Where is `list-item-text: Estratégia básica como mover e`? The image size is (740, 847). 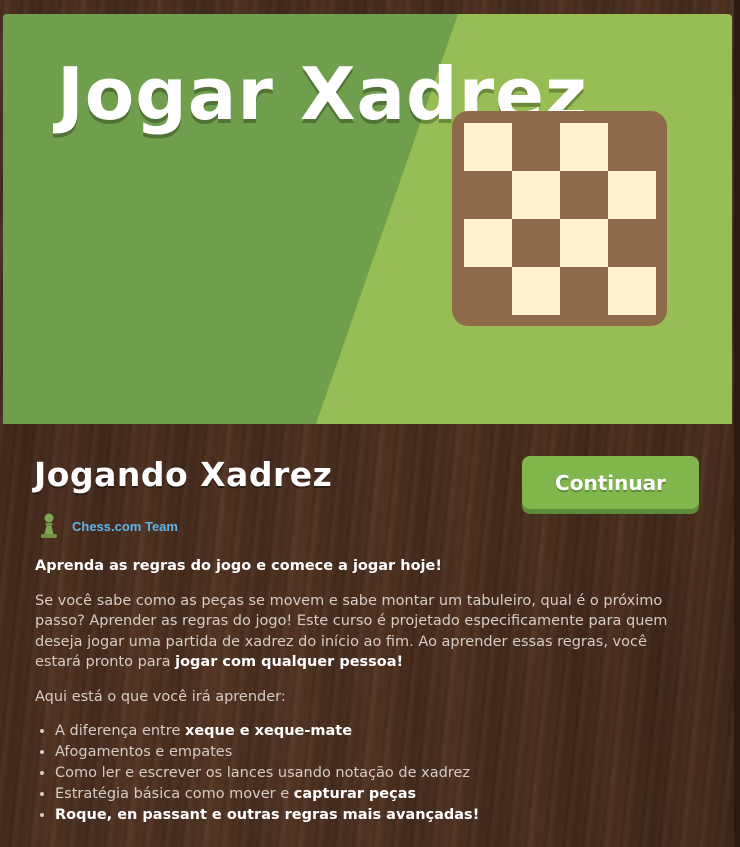 list-item-text: Estratégia básica como mover e is located at coordinates (174, 794).